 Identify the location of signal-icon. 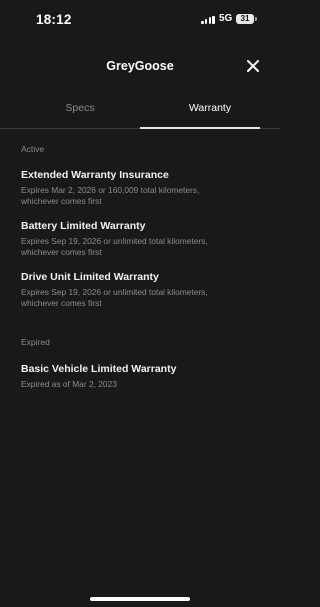
(208, 20).